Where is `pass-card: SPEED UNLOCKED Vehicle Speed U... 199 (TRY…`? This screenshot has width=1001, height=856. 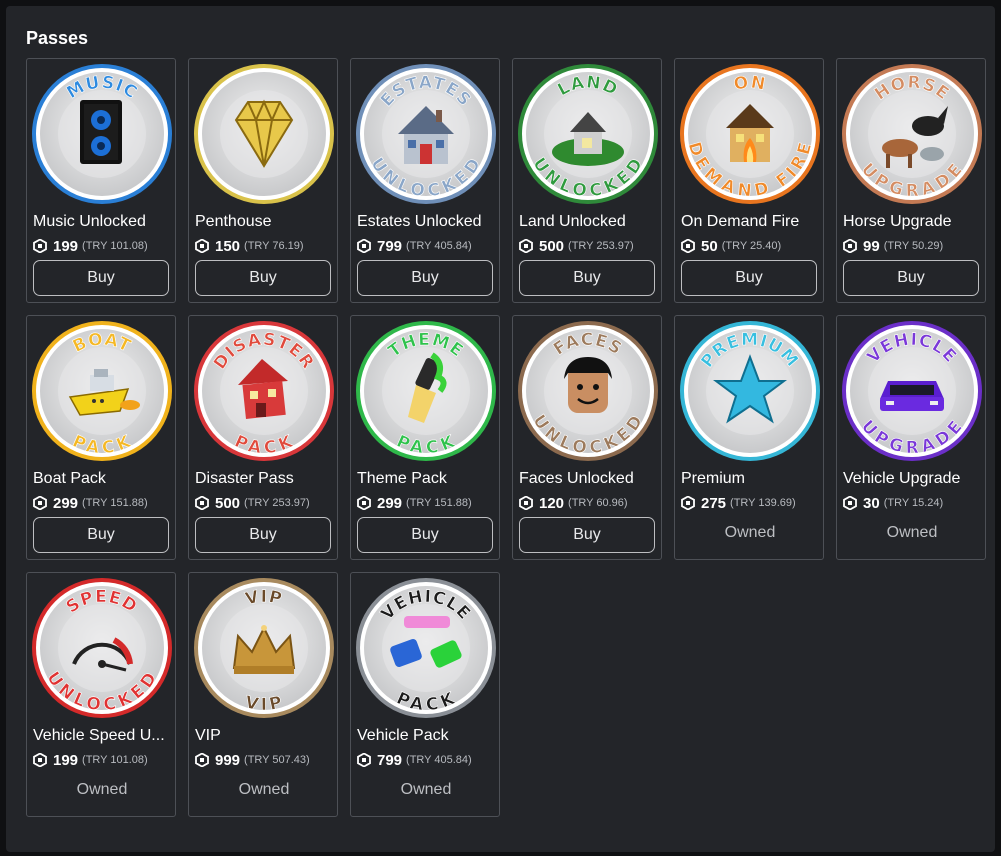
pass-card: SPEED UNLOCKED Vehicle Speed U... 199 (TRY… is located at coordinates (101, 694).